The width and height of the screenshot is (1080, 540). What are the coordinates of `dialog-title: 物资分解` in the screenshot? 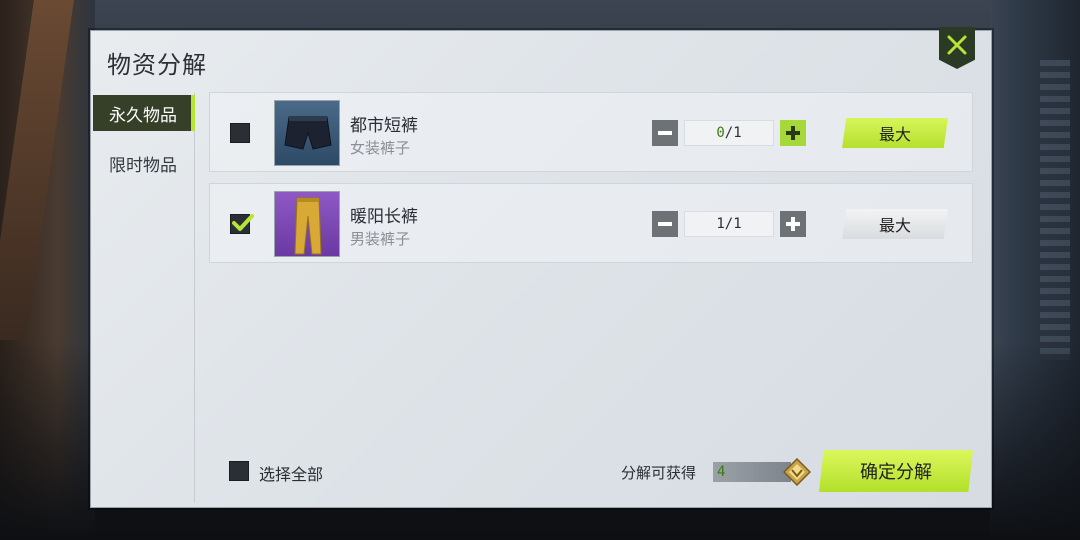 It's located at (157, 65).